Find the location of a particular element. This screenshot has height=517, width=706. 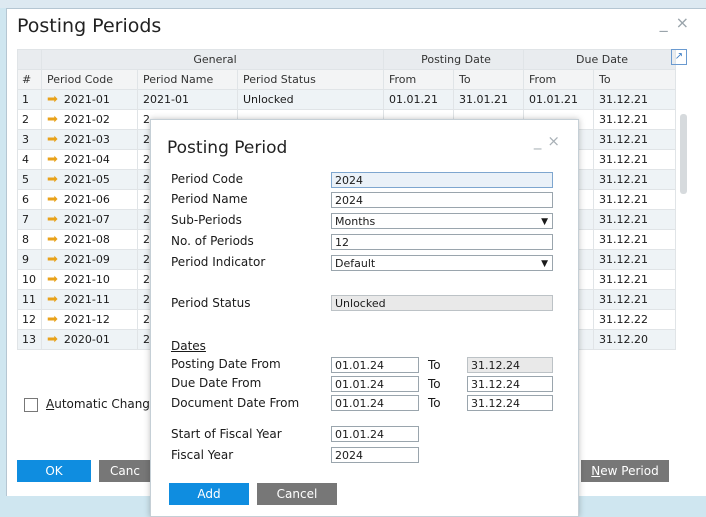

dialog-minimize-icon: _ is located at coordinates (541, 141).